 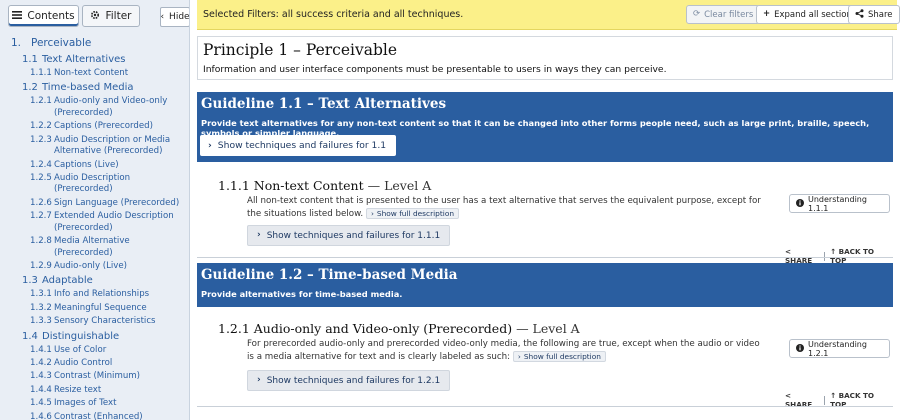 I want to click on toc-item-number: 1.2.7, so click(x=41, y=216).